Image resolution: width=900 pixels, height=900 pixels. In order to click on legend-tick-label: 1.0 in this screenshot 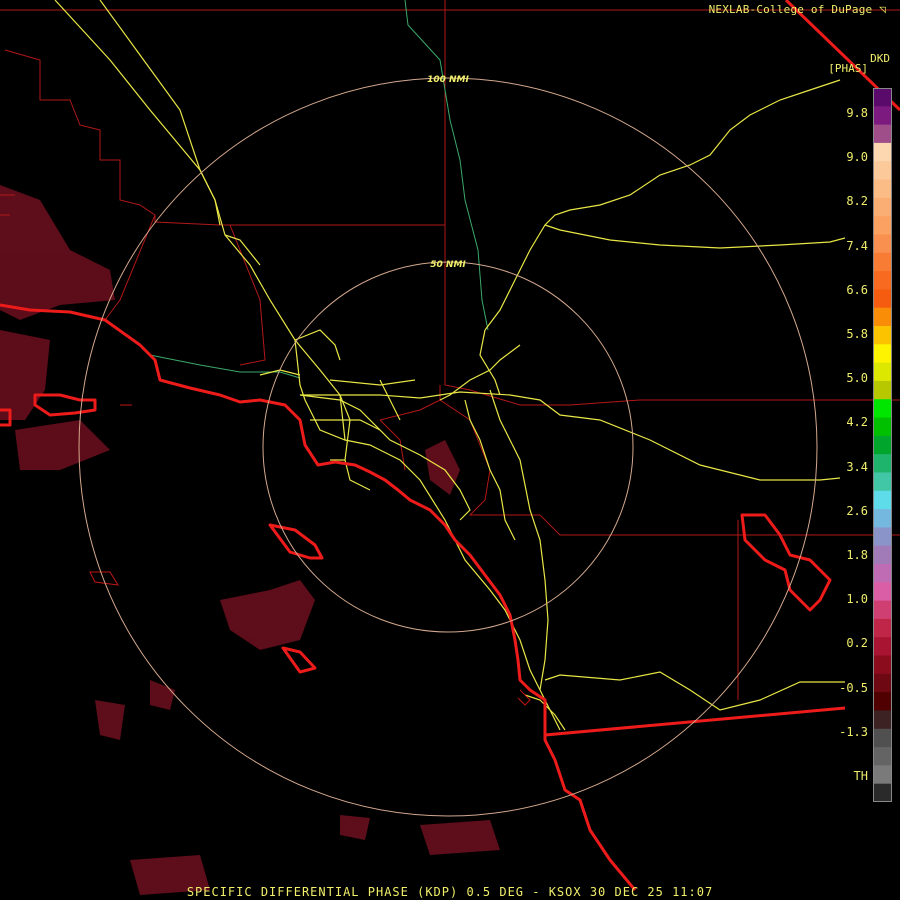, I will do `click(857, 599)`.